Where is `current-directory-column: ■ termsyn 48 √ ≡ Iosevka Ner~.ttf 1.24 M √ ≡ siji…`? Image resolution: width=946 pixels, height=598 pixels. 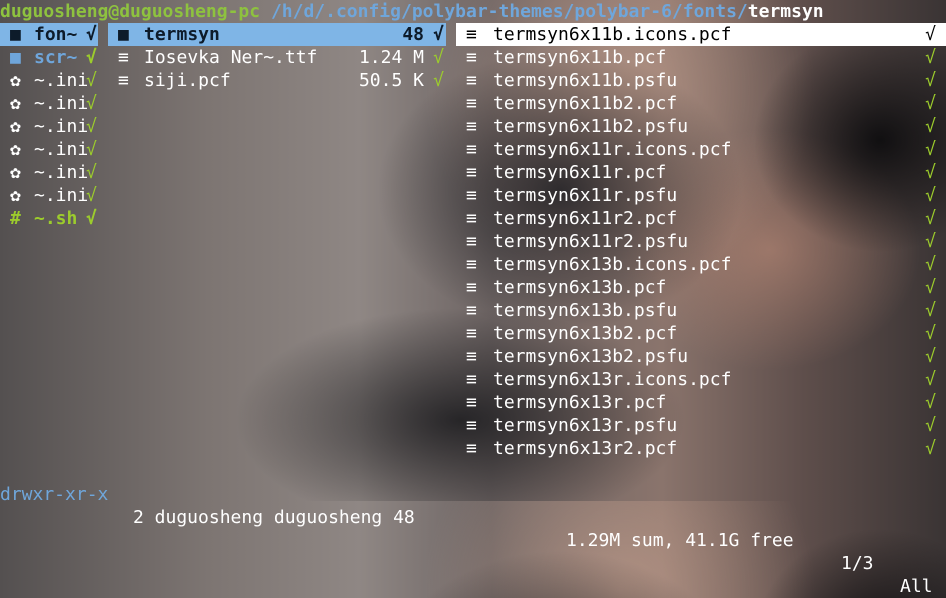 current-directory-column: ■ termsyn 48 √ ≡ Iosevka Ner~.ttf 1.24 M √ ≡ siji… is located at coordinates (277, 57).